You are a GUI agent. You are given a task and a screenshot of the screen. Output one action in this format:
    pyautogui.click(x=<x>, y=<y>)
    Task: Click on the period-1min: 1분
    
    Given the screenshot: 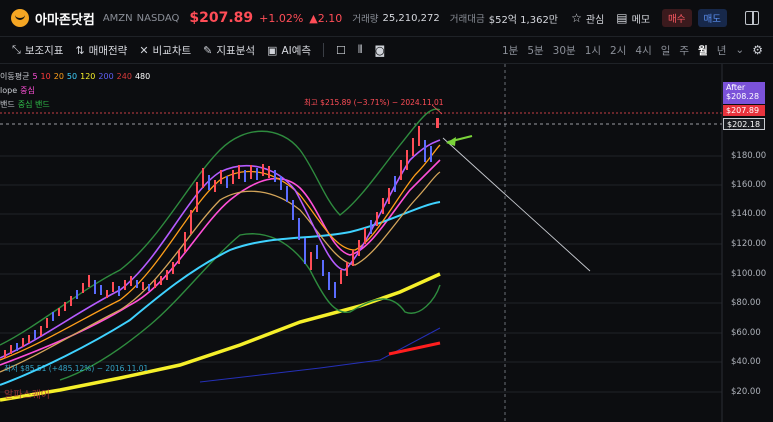 What is the action you would take?
    pyautogui.click(x=510, y=50)
    